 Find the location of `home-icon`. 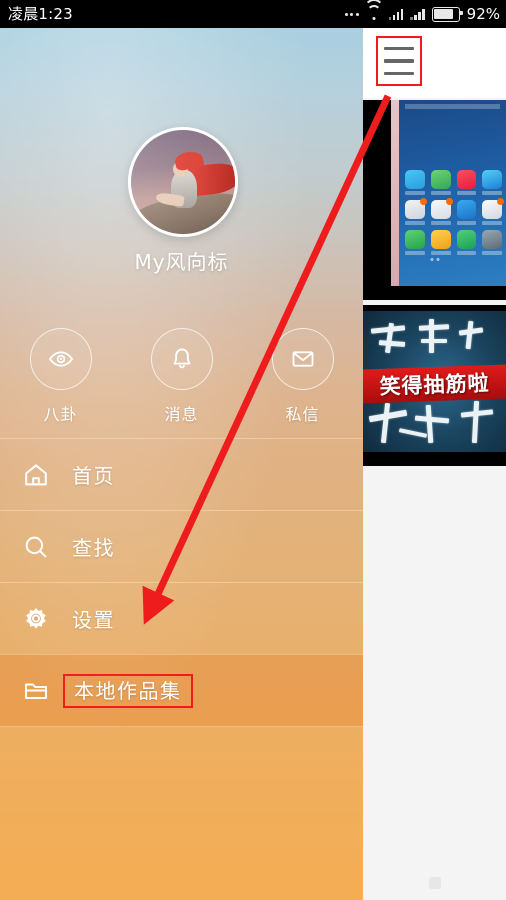

home-icon is located at coordinates (36, 474).